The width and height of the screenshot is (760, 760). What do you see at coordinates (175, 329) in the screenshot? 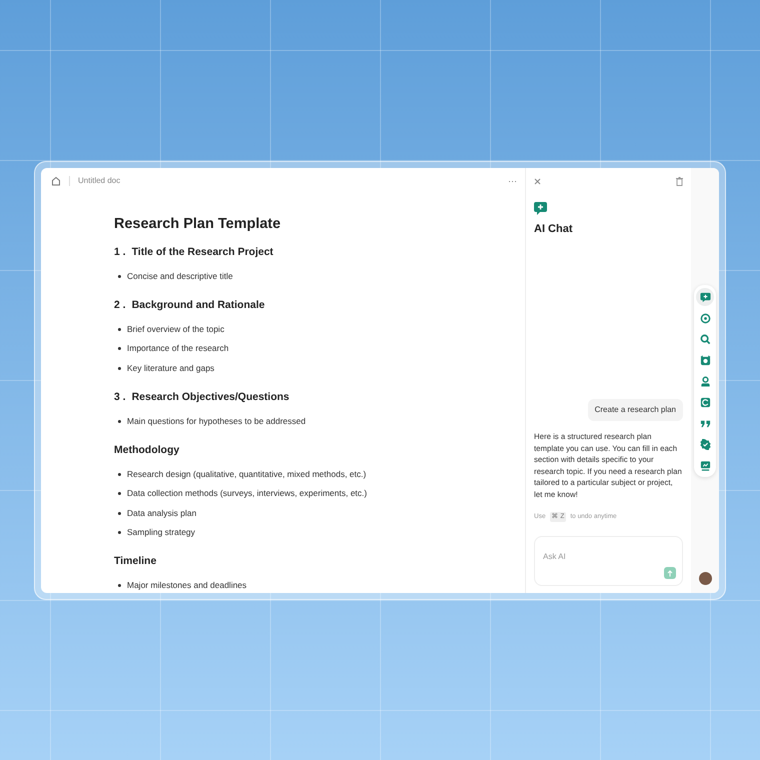
I see `bullet-text: Brief overview of the topic` at bounding box center [175, 329].